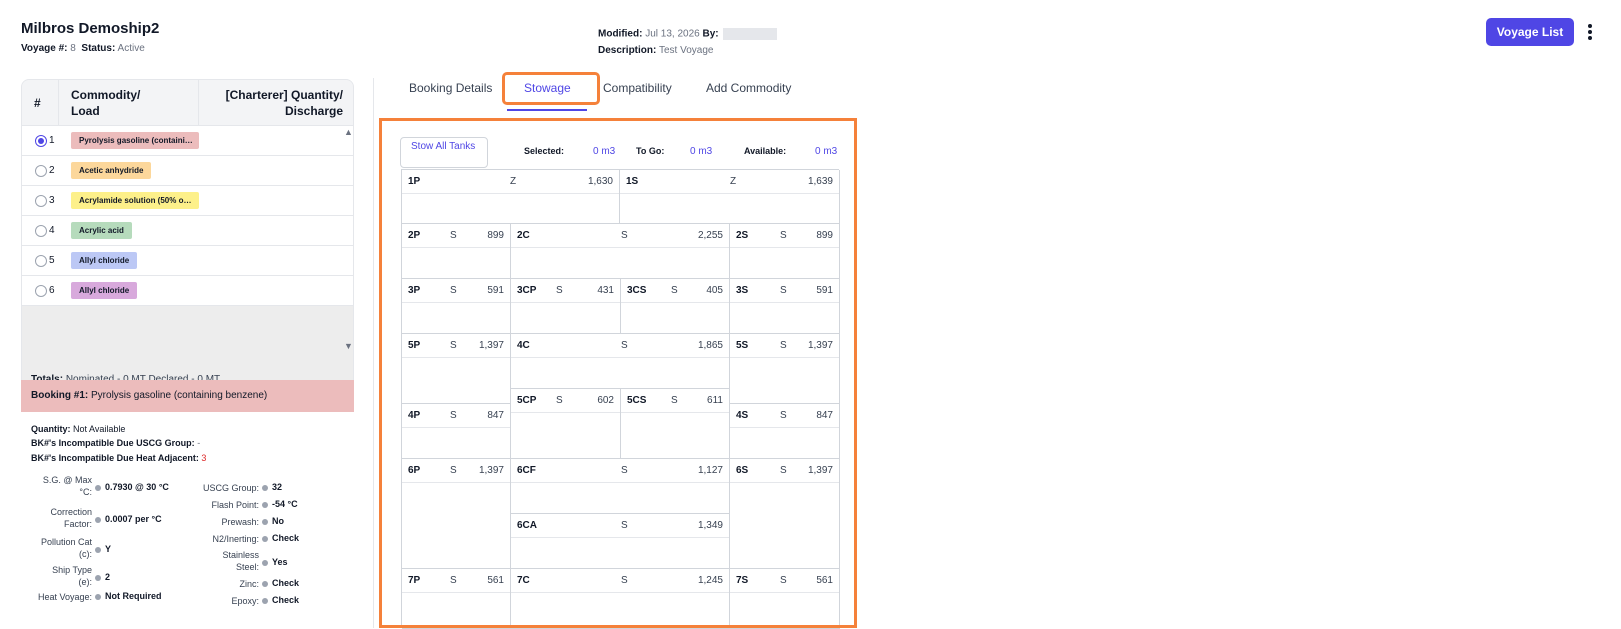 The width and height of the screenshot is (1621, 629). What do you see at coordinates (240, 555) in the screenshot?
I see `spec-label-line1: Stainless` at bounding box center [240, 555].